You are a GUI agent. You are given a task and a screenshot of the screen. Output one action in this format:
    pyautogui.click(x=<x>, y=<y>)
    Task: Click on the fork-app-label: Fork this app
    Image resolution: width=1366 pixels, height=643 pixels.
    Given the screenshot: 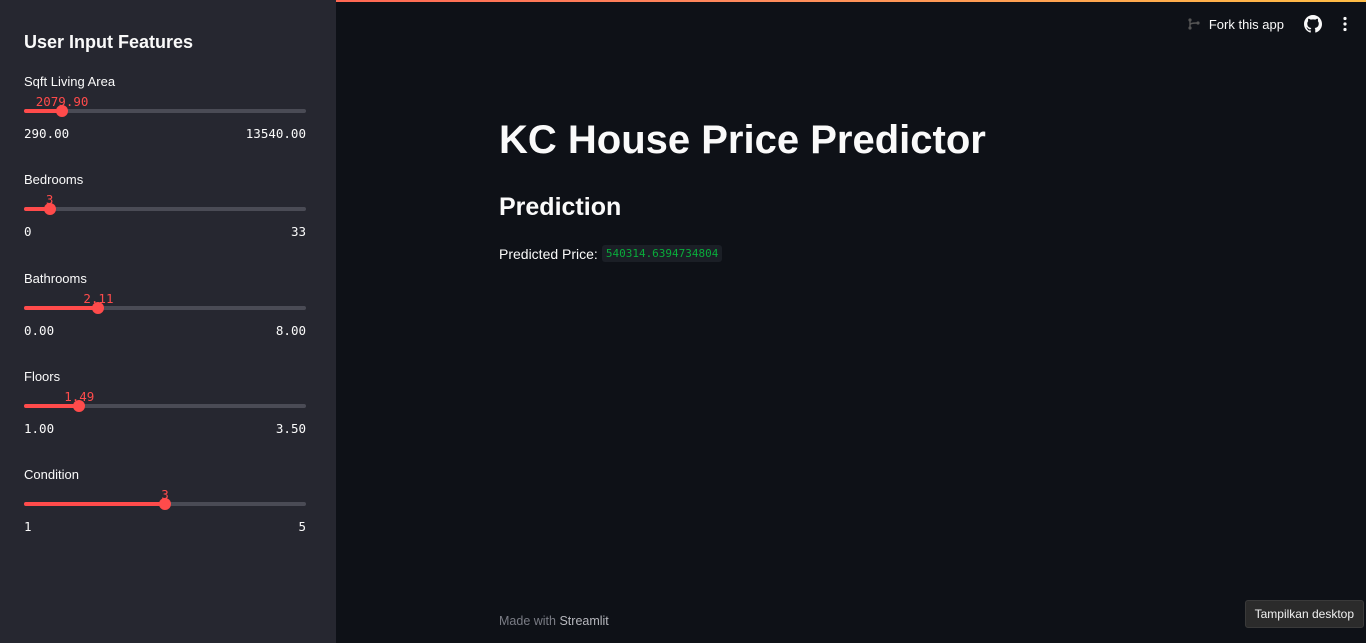 What is the action you would take?
    pyautogui.click(x=1246, y=24)
    